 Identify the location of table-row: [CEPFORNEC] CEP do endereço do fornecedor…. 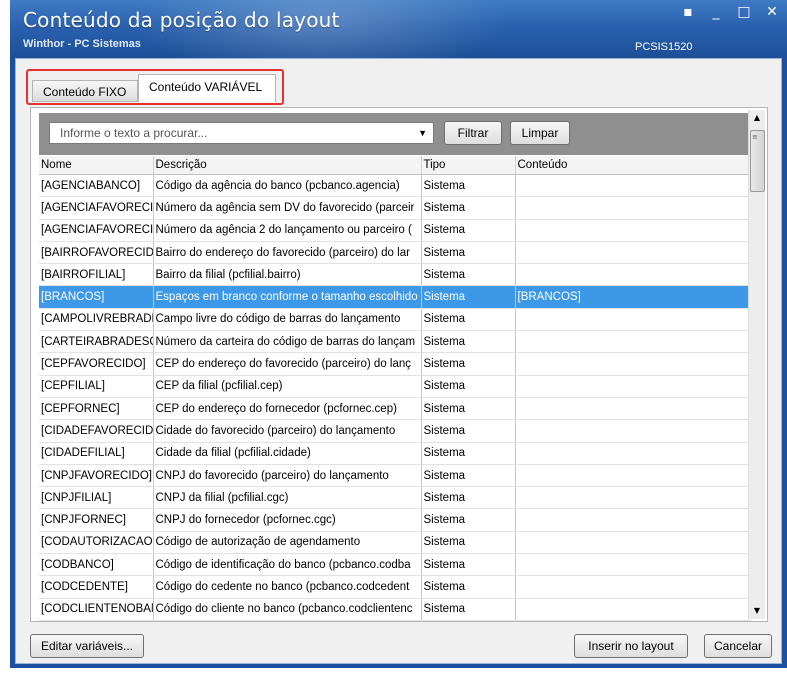
(395, 409).